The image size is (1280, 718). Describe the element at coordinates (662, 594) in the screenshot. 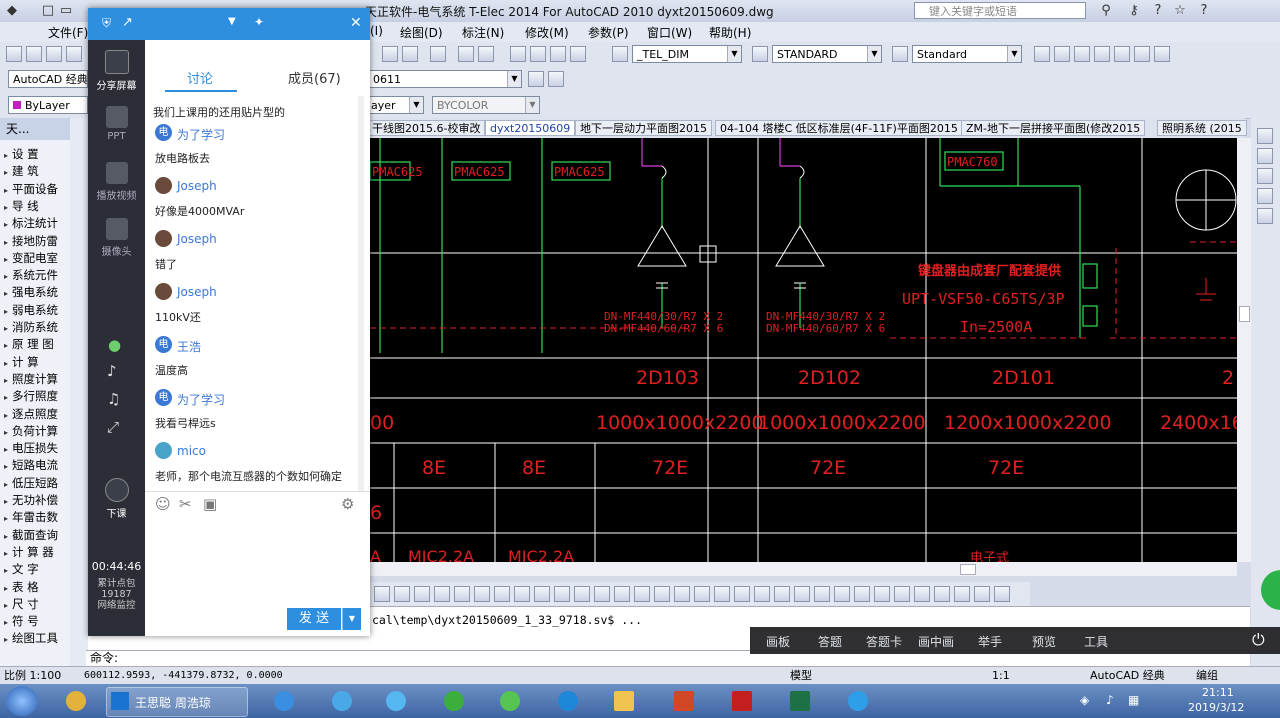

I see `fillet-icon` at that location.